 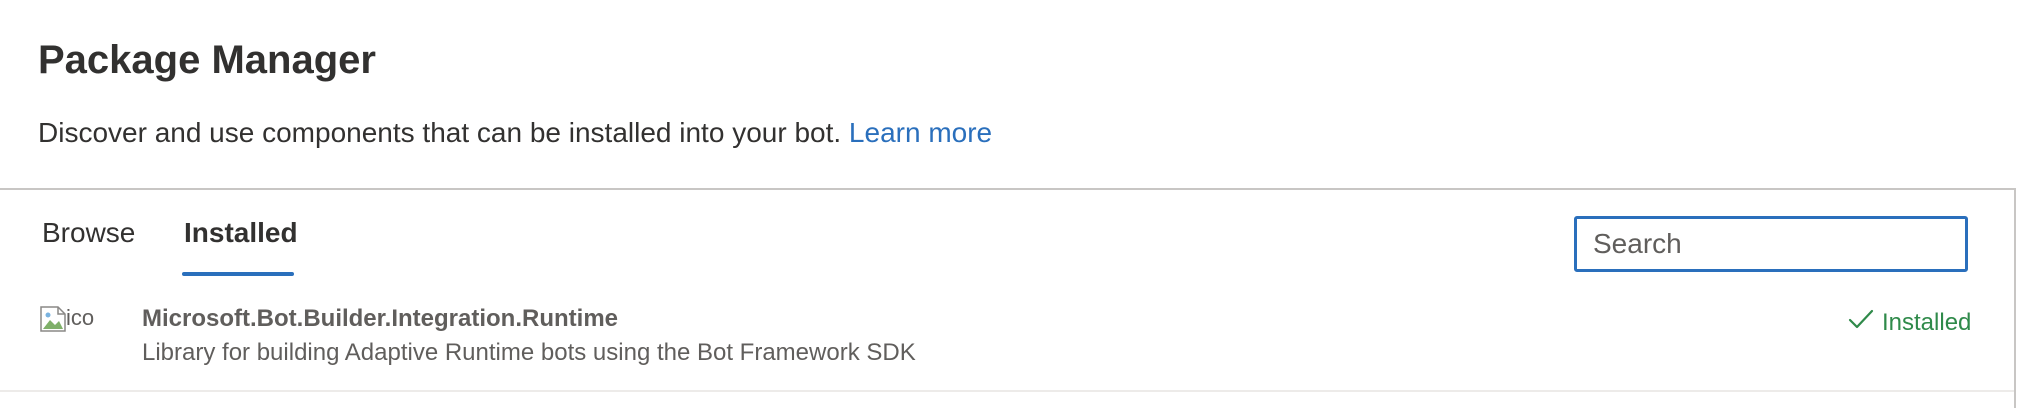 I want to click on icon-alt-text: ico, so click(x=80, y=317).